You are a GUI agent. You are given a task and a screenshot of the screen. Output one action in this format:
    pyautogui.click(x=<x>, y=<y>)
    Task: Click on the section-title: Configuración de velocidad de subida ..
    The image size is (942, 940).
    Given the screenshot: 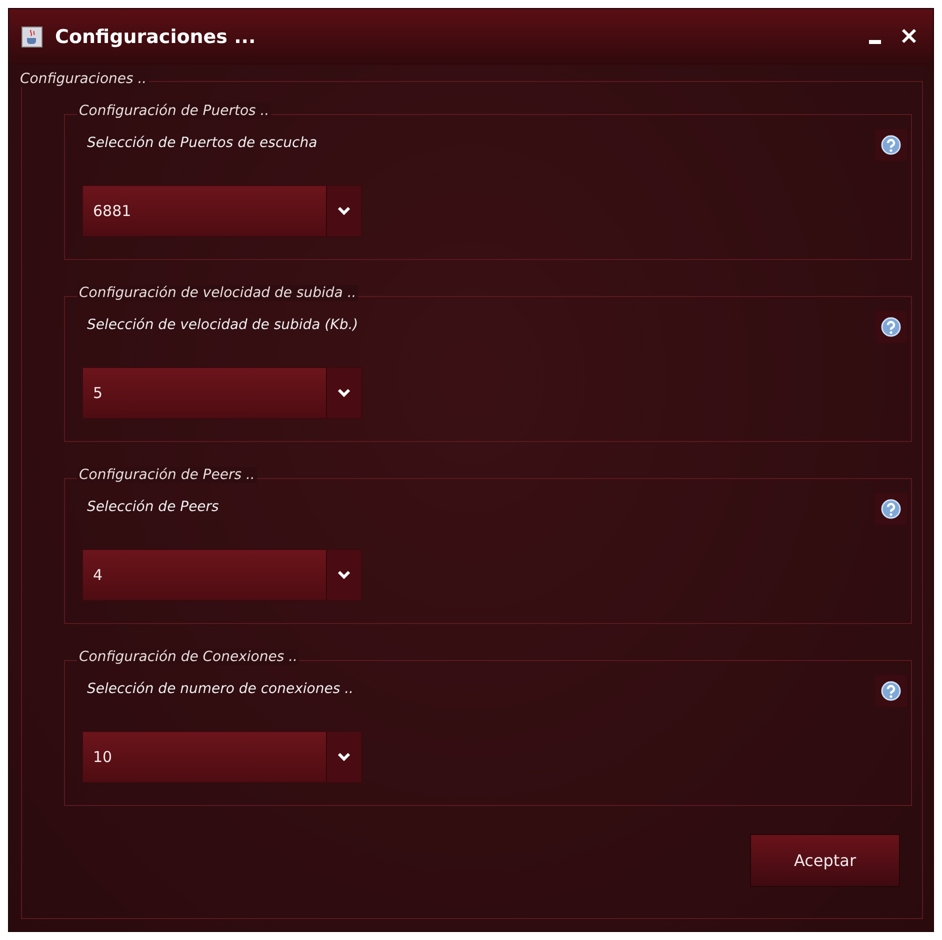 What is the action you would take?
    pyautogui.click(x=217, y=293)
    